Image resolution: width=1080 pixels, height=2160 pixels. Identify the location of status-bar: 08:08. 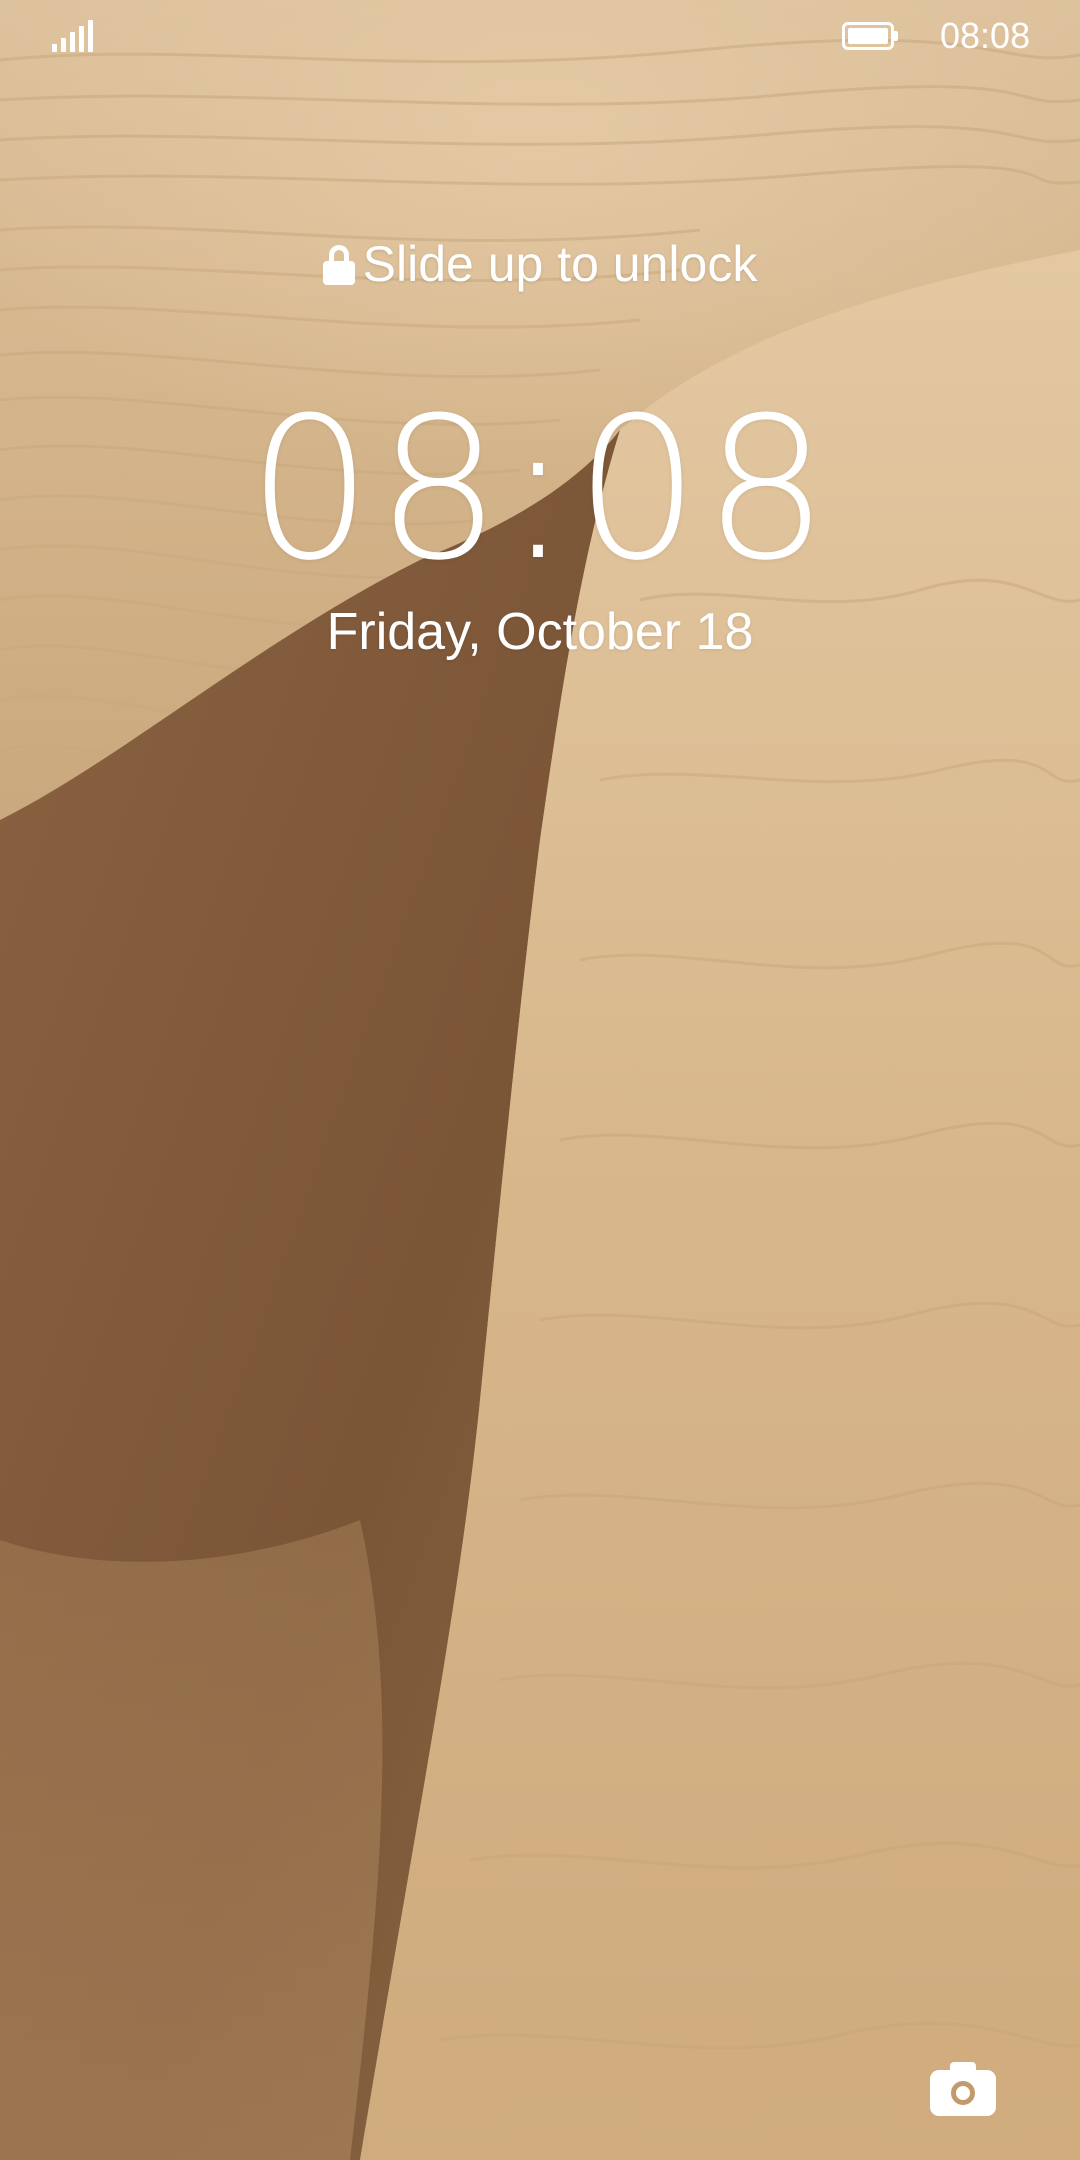
(540, 36).